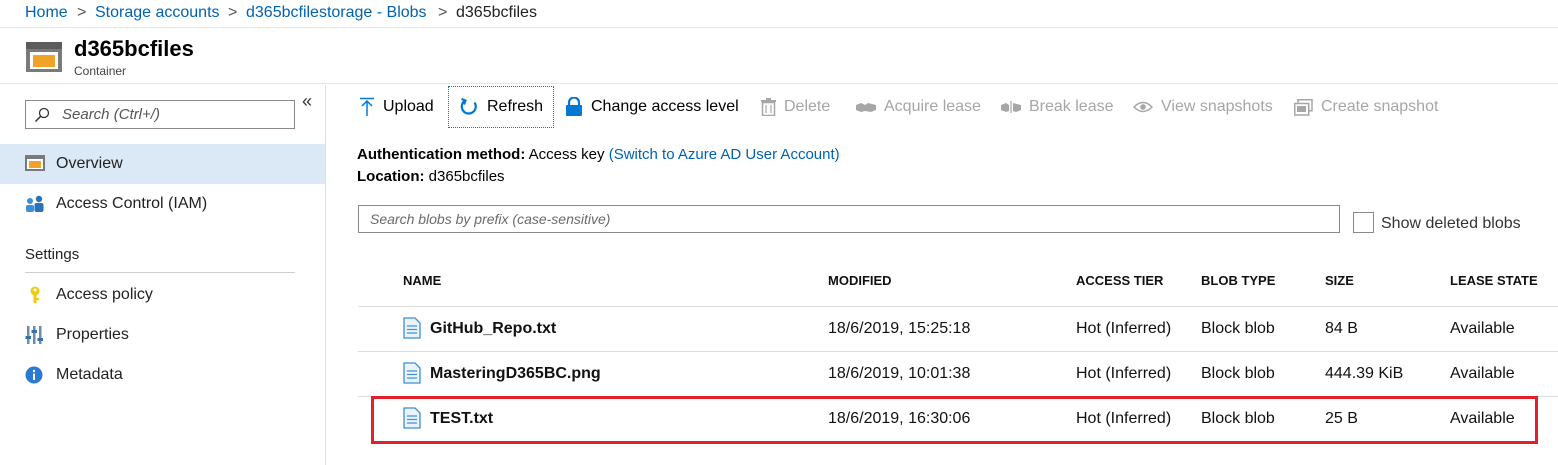  What do you see at coordinates (1339, 280) in the screenshot?
I see `column-header-size: SIZE` at bounding box center [1339, 280].